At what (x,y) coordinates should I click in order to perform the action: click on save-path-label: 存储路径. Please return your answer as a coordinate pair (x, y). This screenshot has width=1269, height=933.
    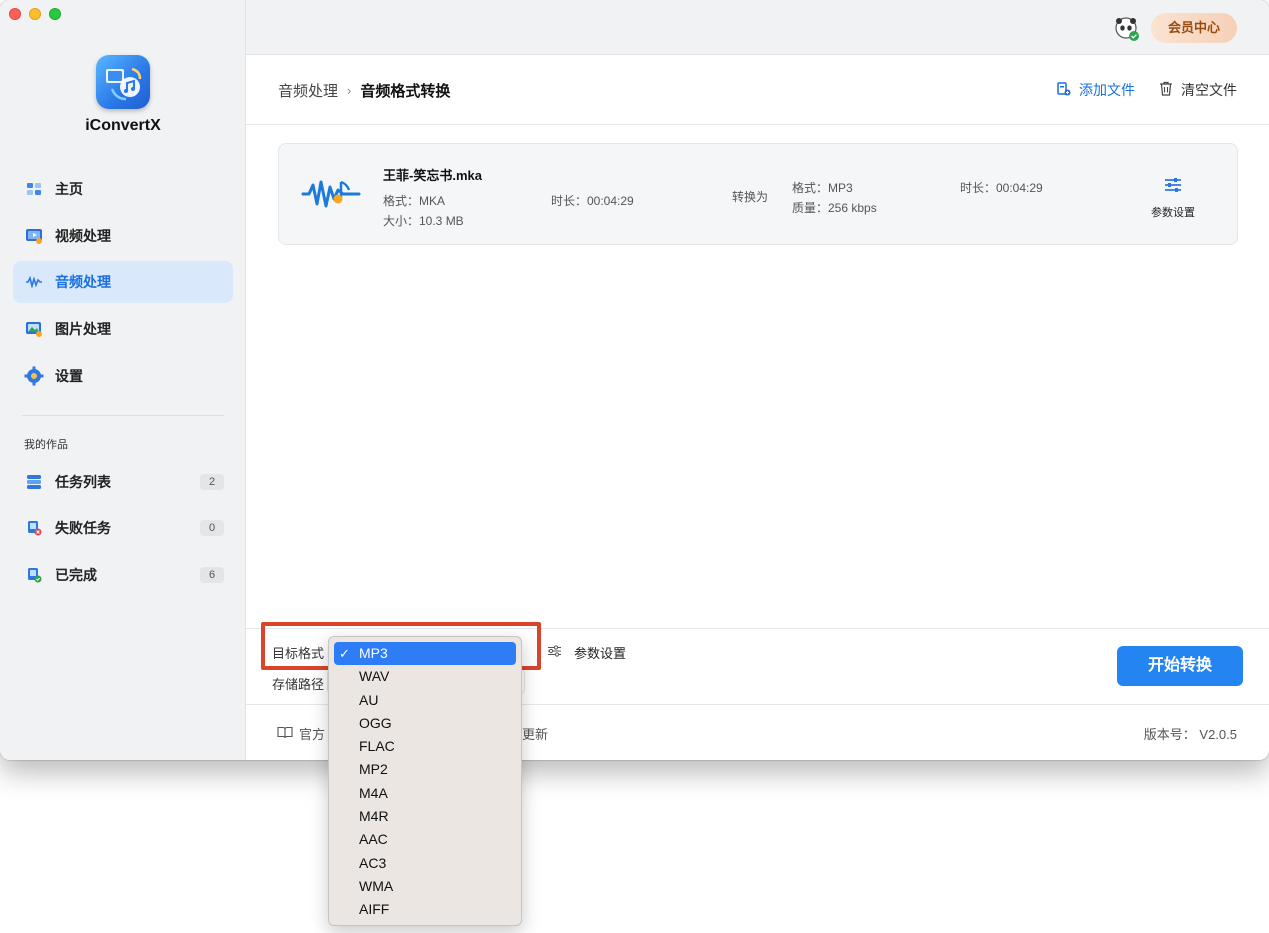
    Looking at the image, I should click on (298, 684).